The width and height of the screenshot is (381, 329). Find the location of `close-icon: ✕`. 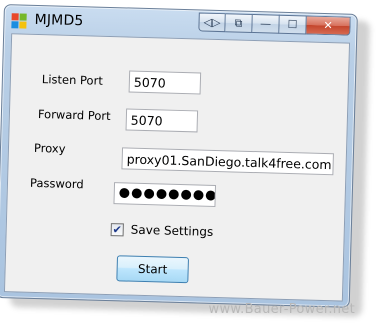

close-icon: ✕ is located at coordinates (328, 25).